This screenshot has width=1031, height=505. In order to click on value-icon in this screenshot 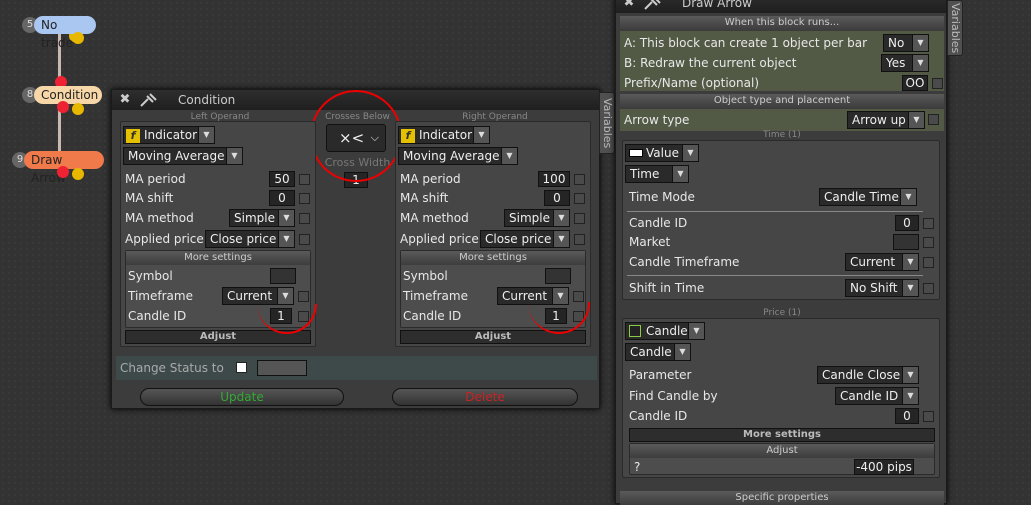, I will do `click(636, 153)`.